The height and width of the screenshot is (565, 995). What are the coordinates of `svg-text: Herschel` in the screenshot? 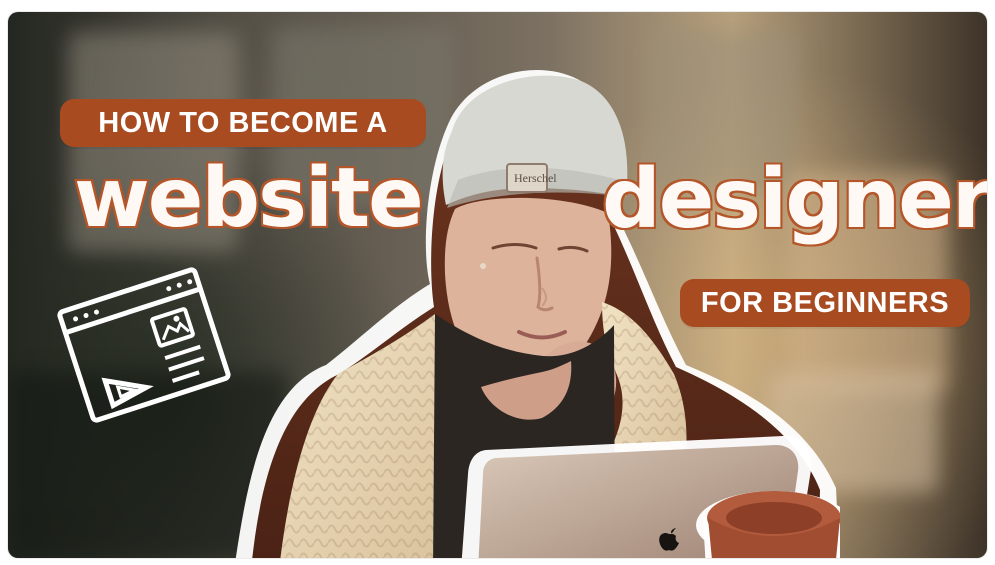 It's located at (535, 178).